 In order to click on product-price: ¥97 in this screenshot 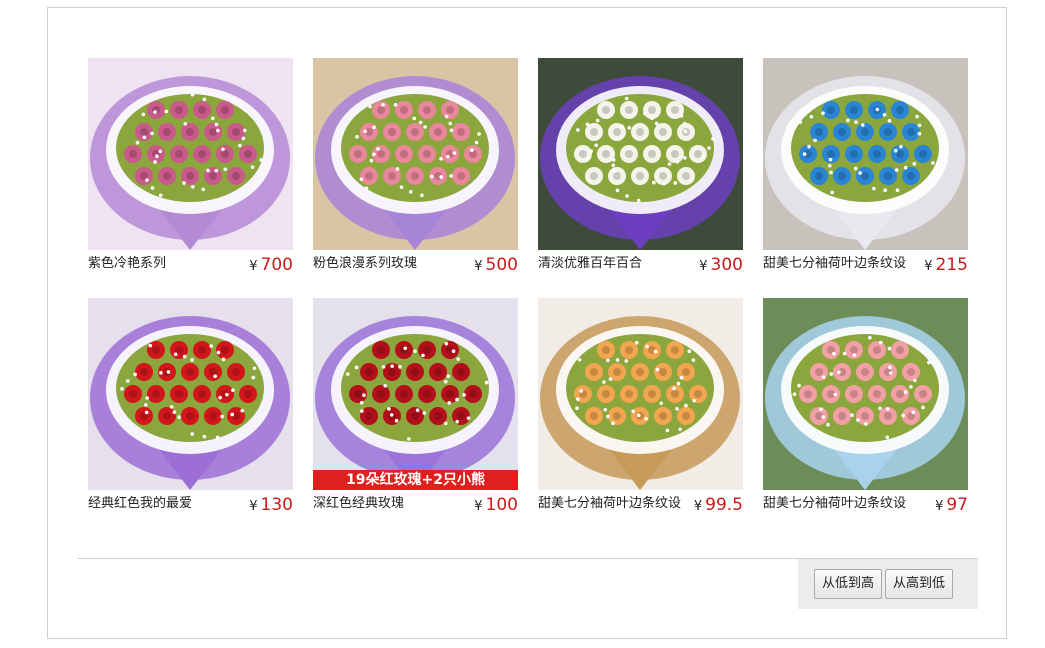, I will do `click(951, 506)`.